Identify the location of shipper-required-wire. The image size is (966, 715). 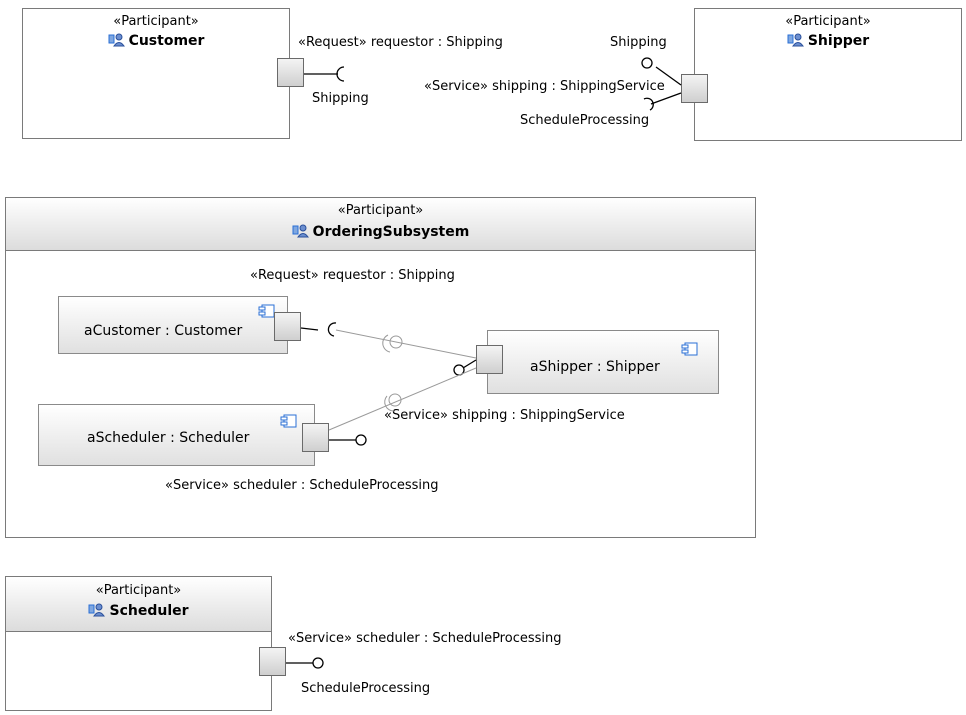
(666, 98).